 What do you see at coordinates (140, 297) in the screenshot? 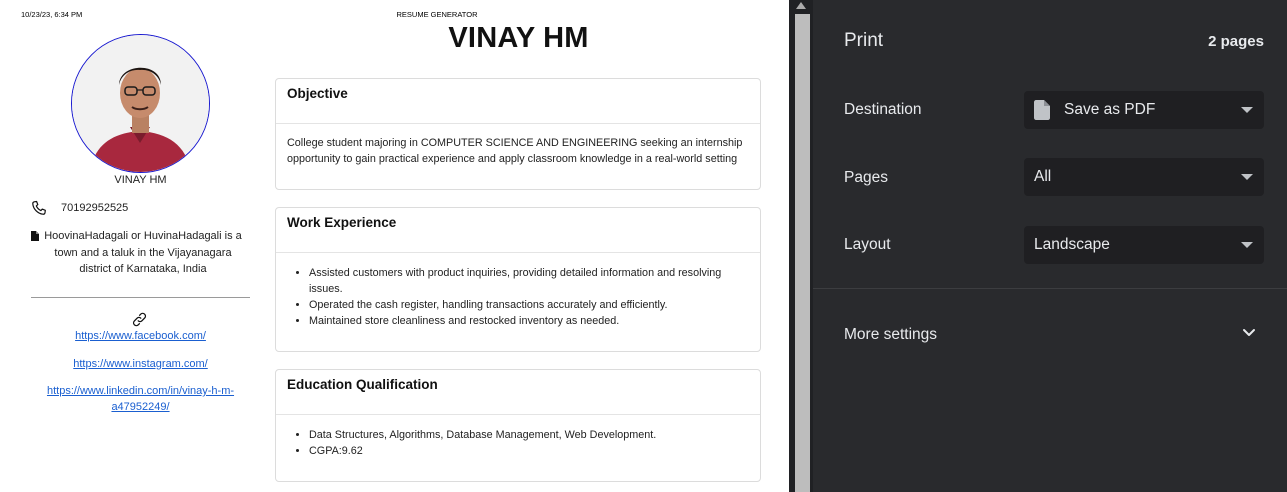
I see `sidebar-divider` at bounding box center [140, 297].